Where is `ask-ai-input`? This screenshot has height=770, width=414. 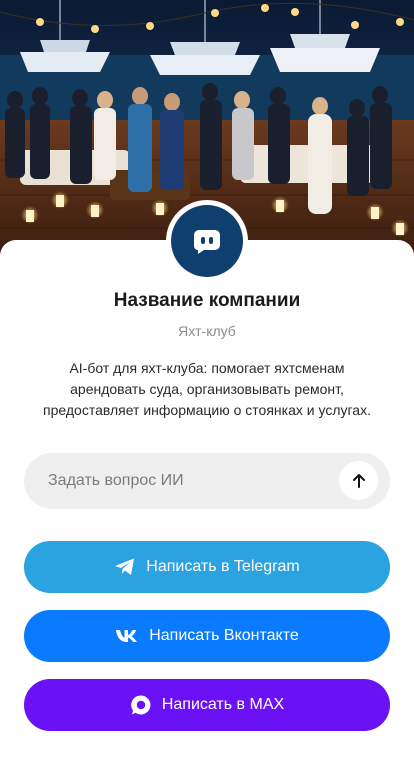
ask-ai-input is located at coordinates (188, 481).